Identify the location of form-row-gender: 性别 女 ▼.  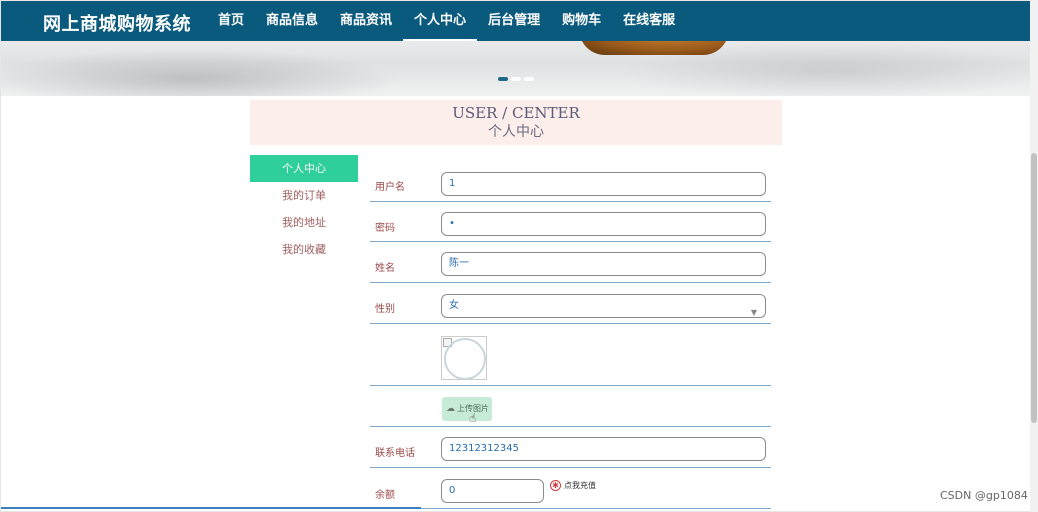
(570, 303).